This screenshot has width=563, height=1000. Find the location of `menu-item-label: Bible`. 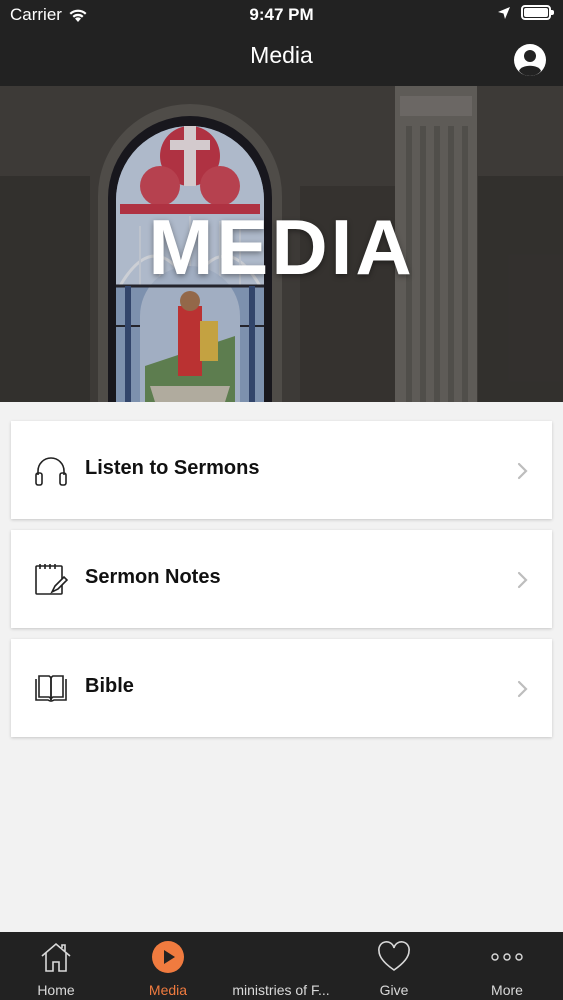

menu-item-label: Bible is located at coordinates (109, 686).